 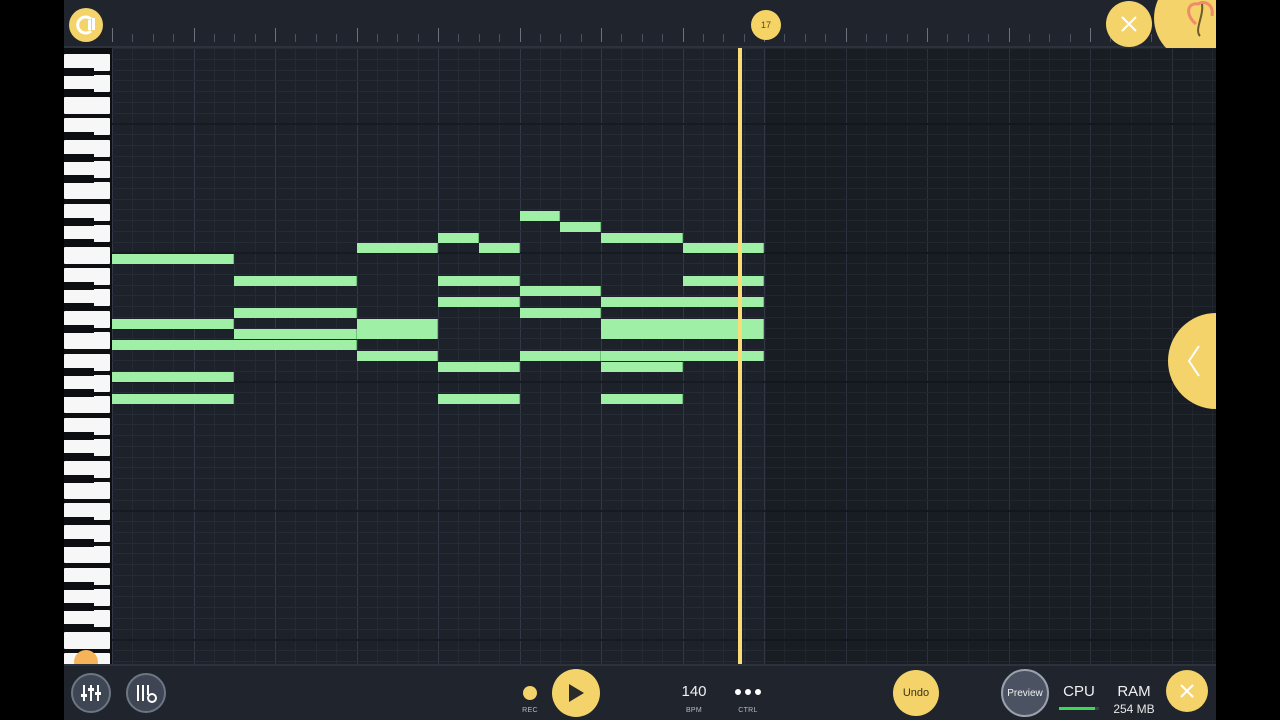 I want to click on undo-button: Undo, so click(x=916, y=693).